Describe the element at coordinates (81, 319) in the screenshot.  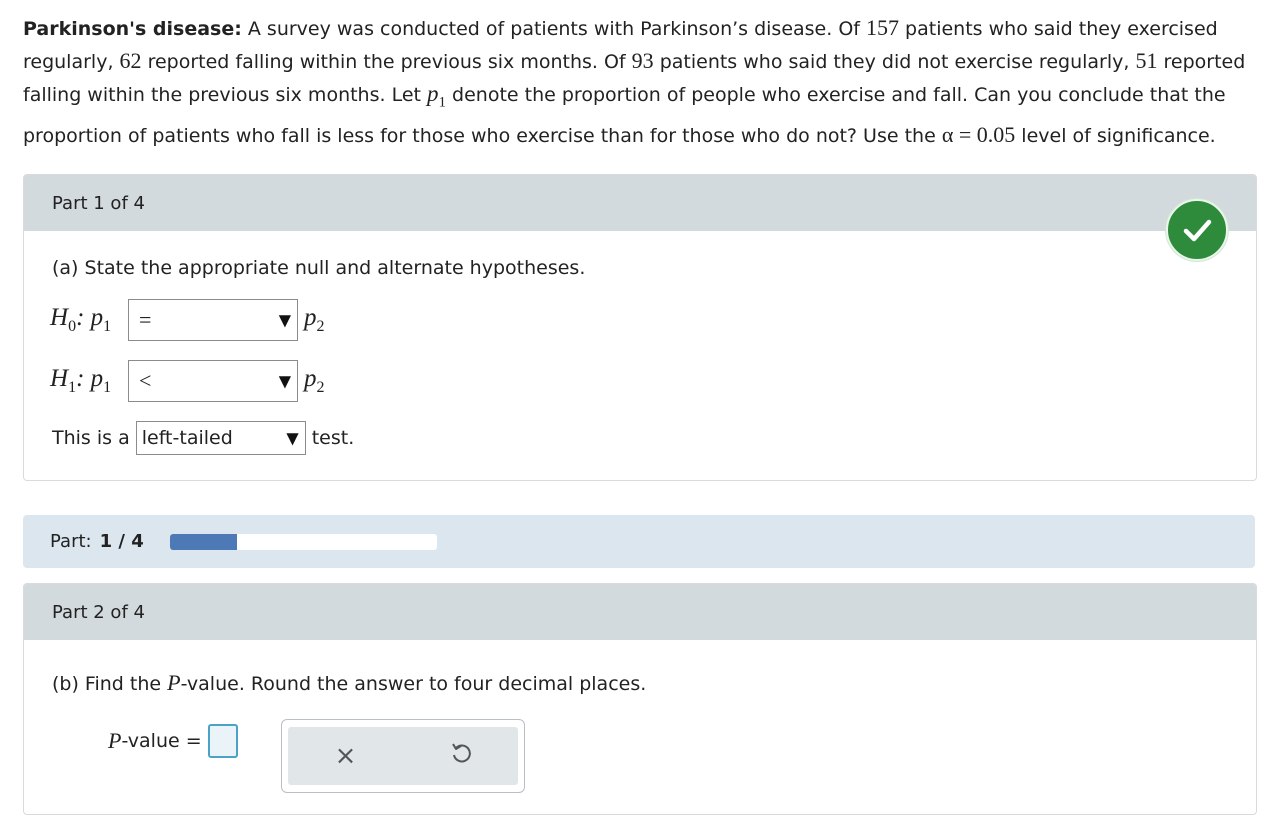
I see `h0-label: H0: p1` at that location.